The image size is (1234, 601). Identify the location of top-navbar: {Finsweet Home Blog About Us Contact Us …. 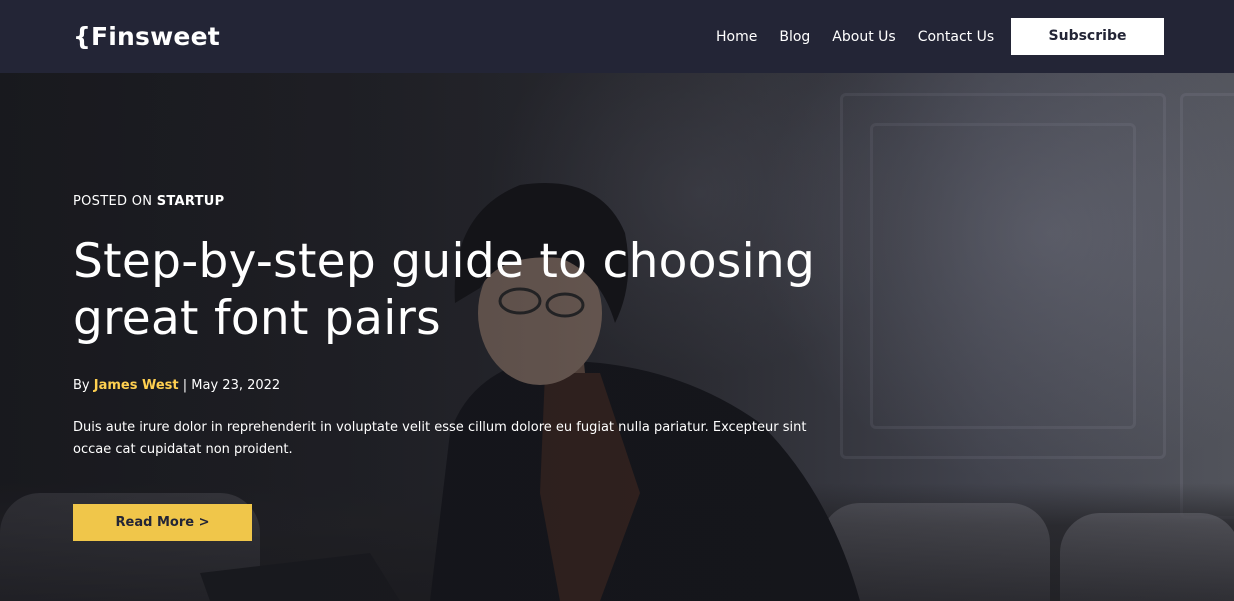
(617, 36).